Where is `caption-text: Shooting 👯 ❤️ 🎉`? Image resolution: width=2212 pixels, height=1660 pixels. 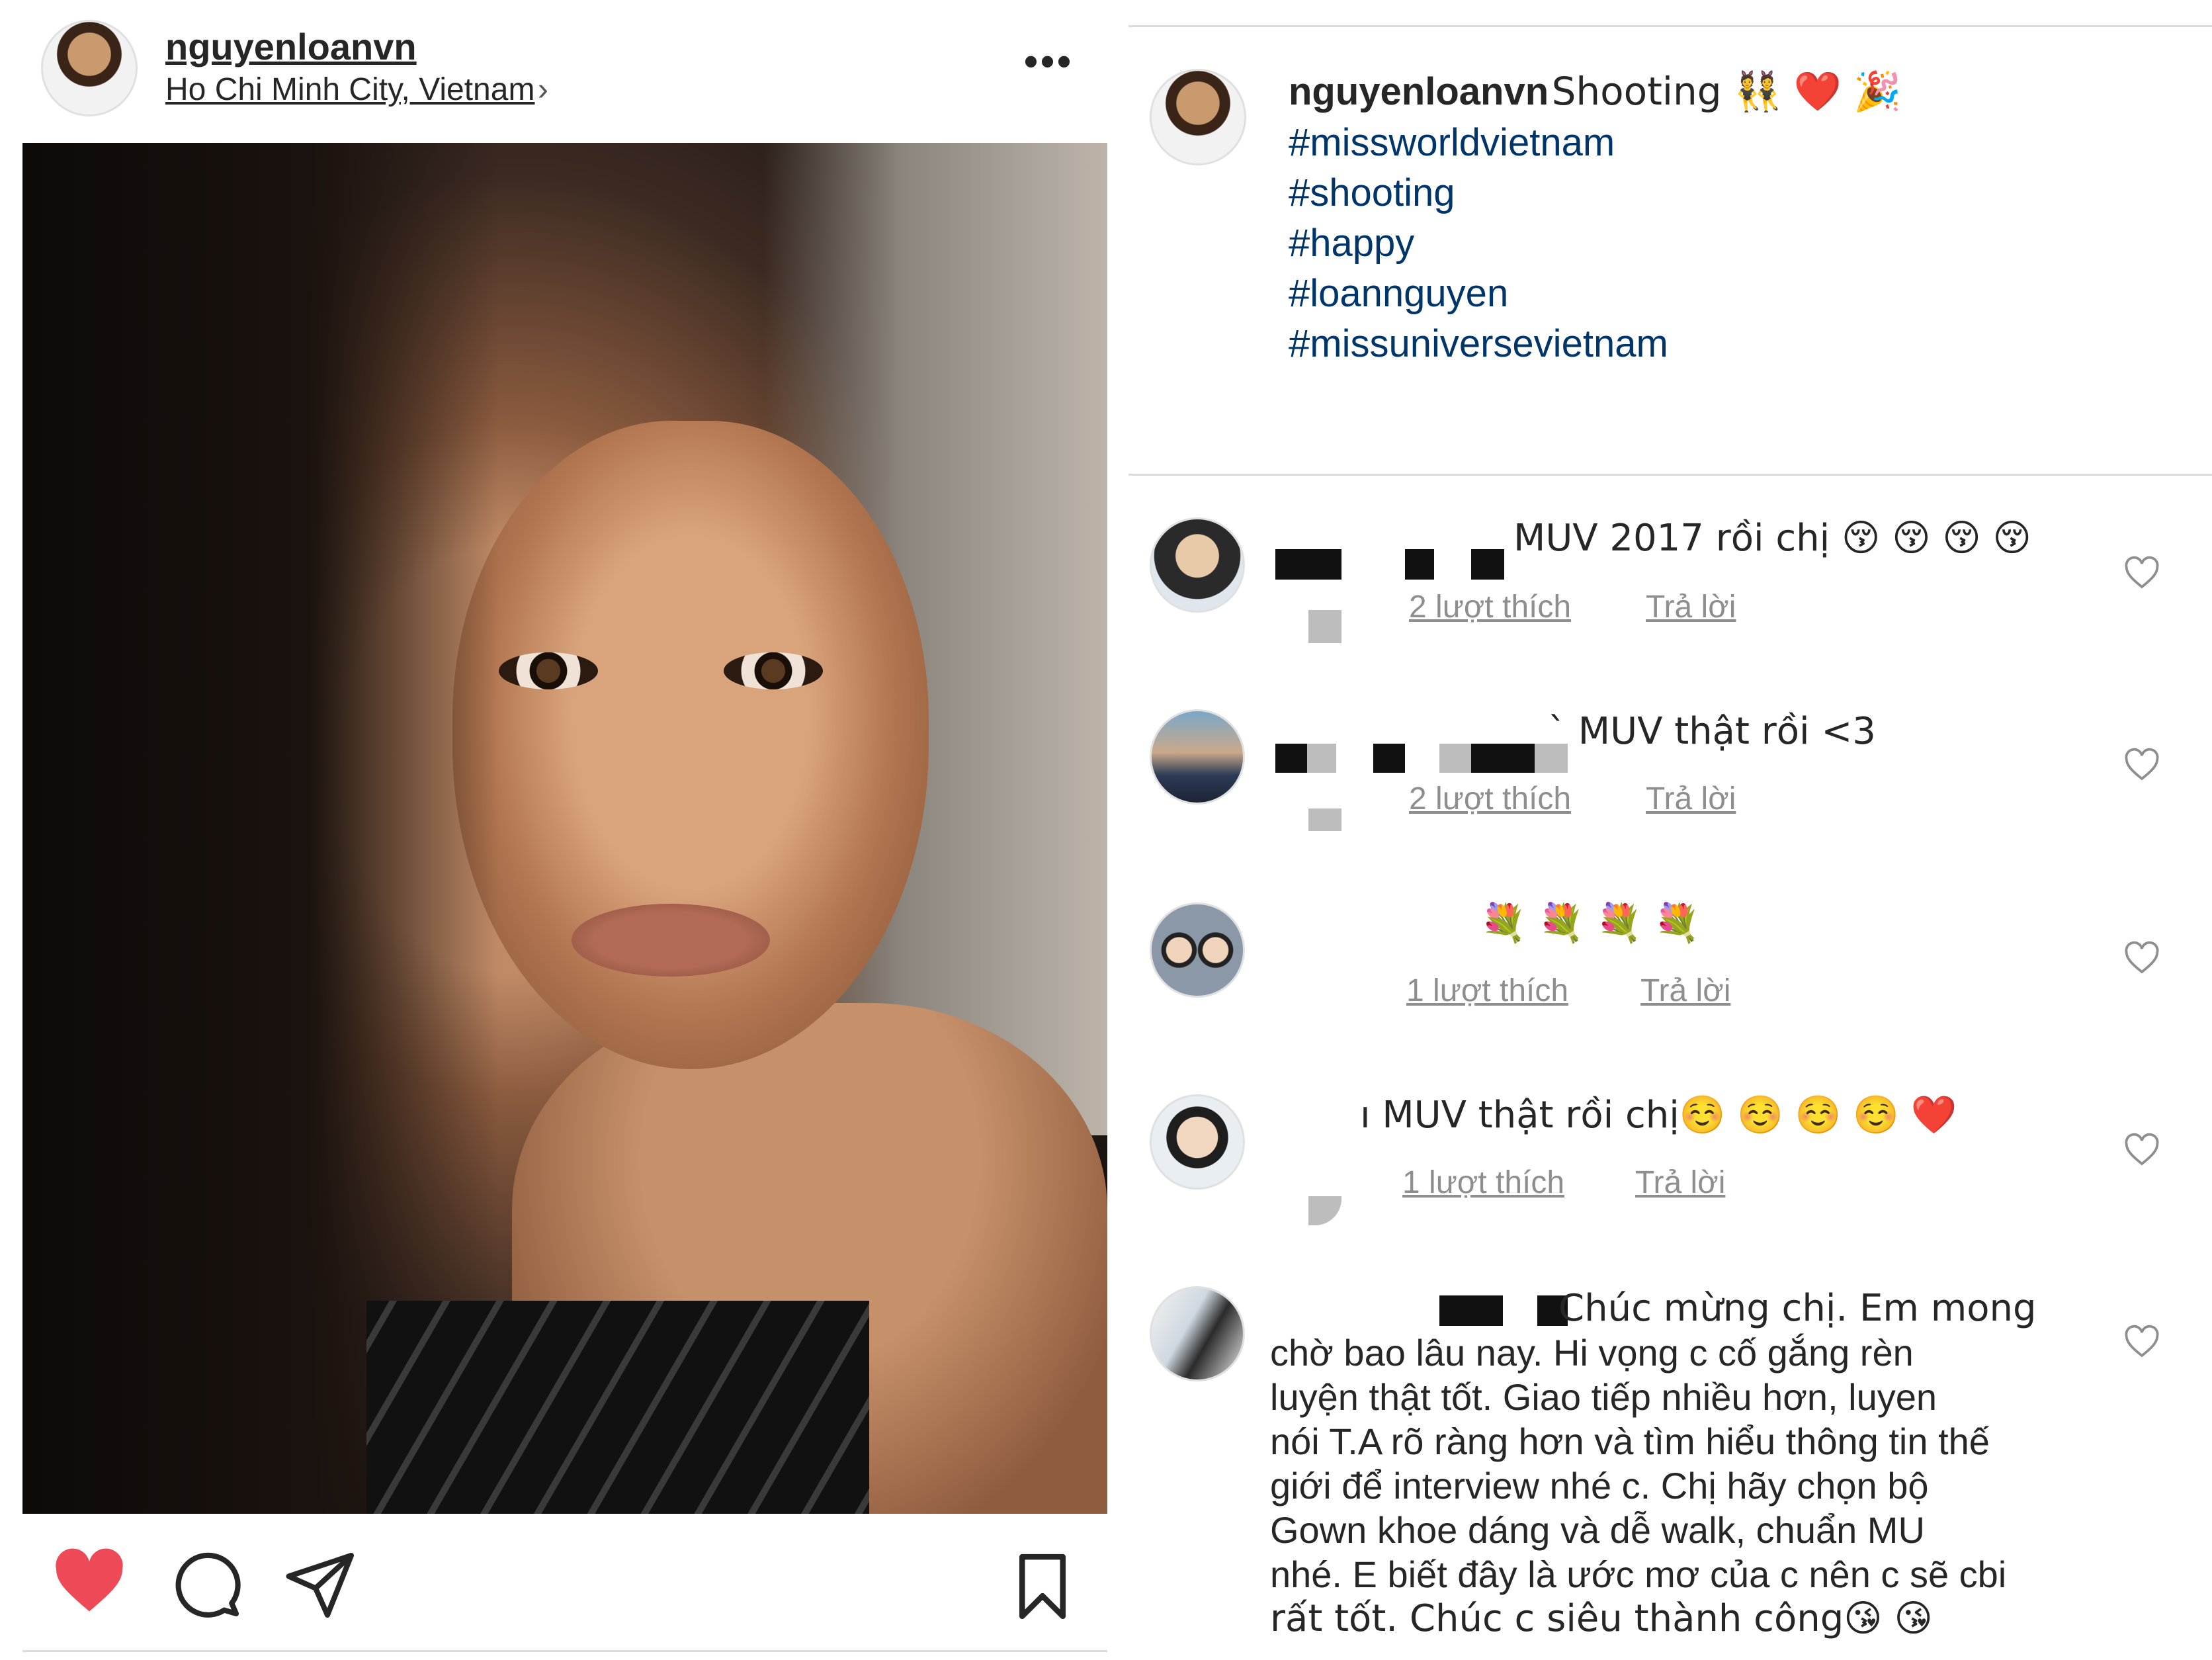
caption-text: Shooting 👯 ❤️ 🎉 is located at coordinates (1726, 91).